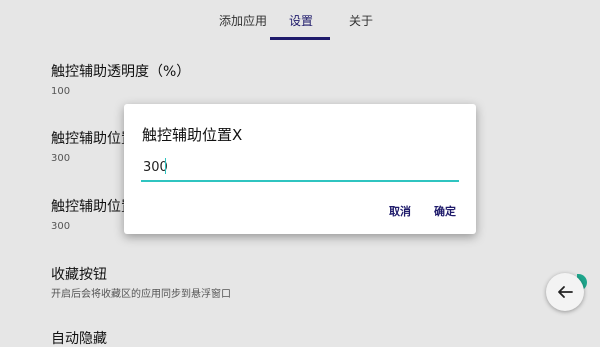 The image size is (600, 347). What do you see at coordinates (120, 81) in the screenshot?
I see `setting-opacity: 触控辅助透明度（%） 100` at bounding box center [120, 81].